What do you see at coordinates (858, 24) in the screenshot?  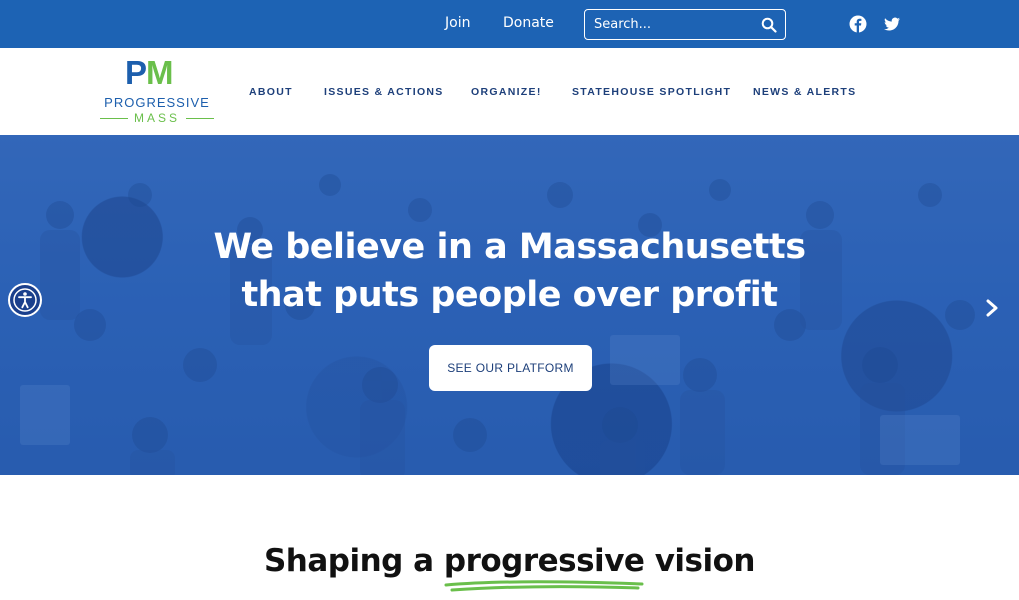 I see `facebook-icon` at bounding box center [858, 24].